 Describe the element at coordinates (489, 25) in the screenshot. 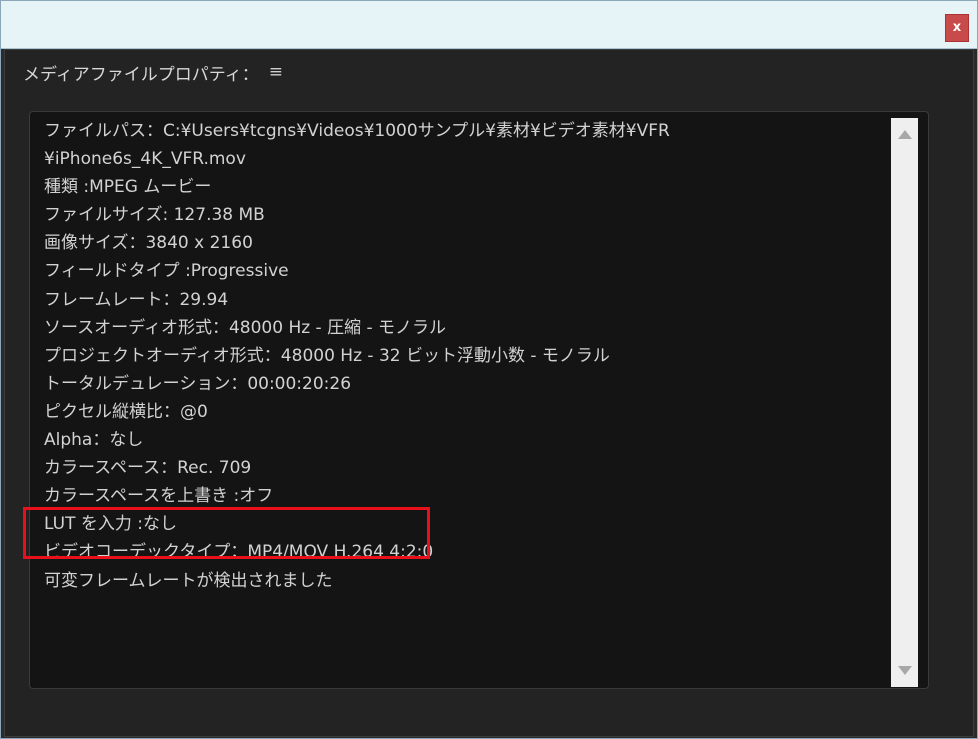

I see `title-bar: x` at that location.